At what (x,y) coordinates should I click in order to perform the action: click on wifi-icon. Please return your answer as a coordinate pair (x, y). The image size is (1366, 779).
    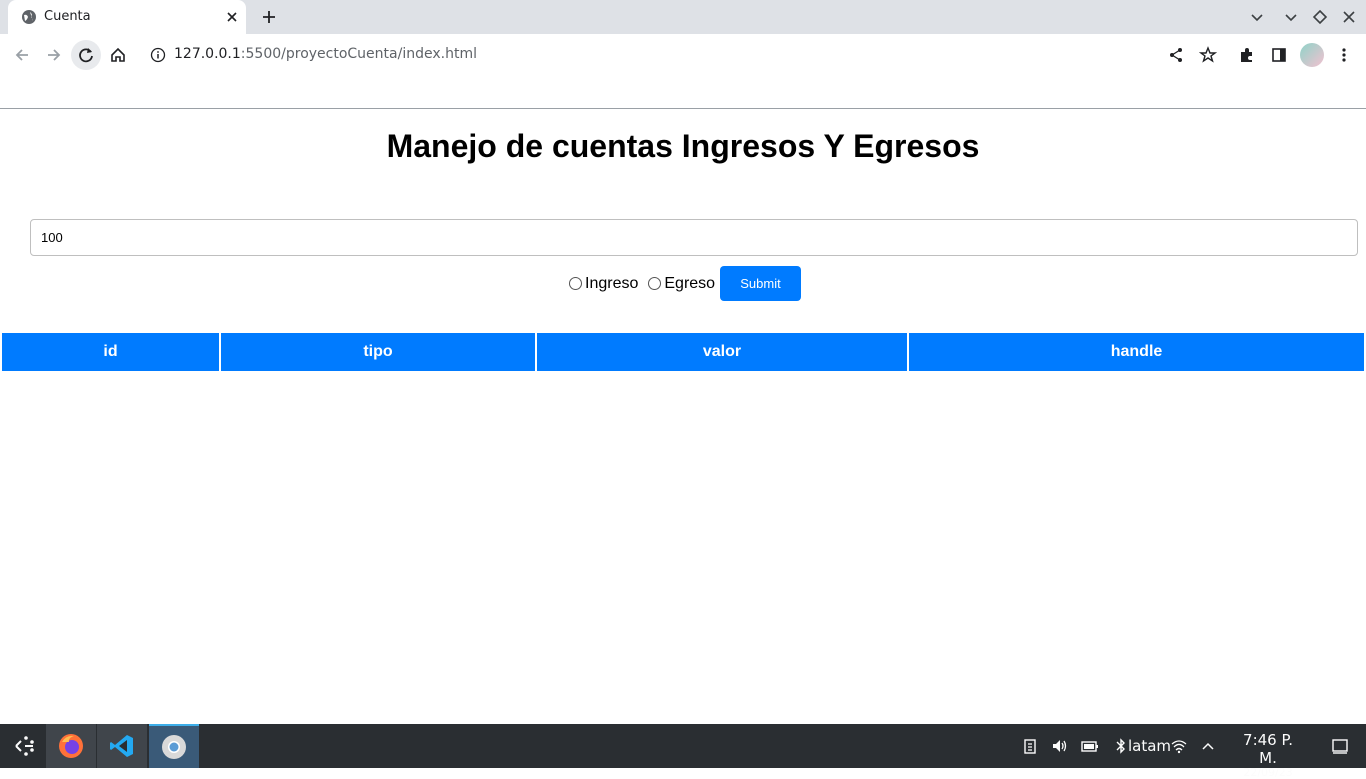
    Looking at the image, I should click on (1179, 746).